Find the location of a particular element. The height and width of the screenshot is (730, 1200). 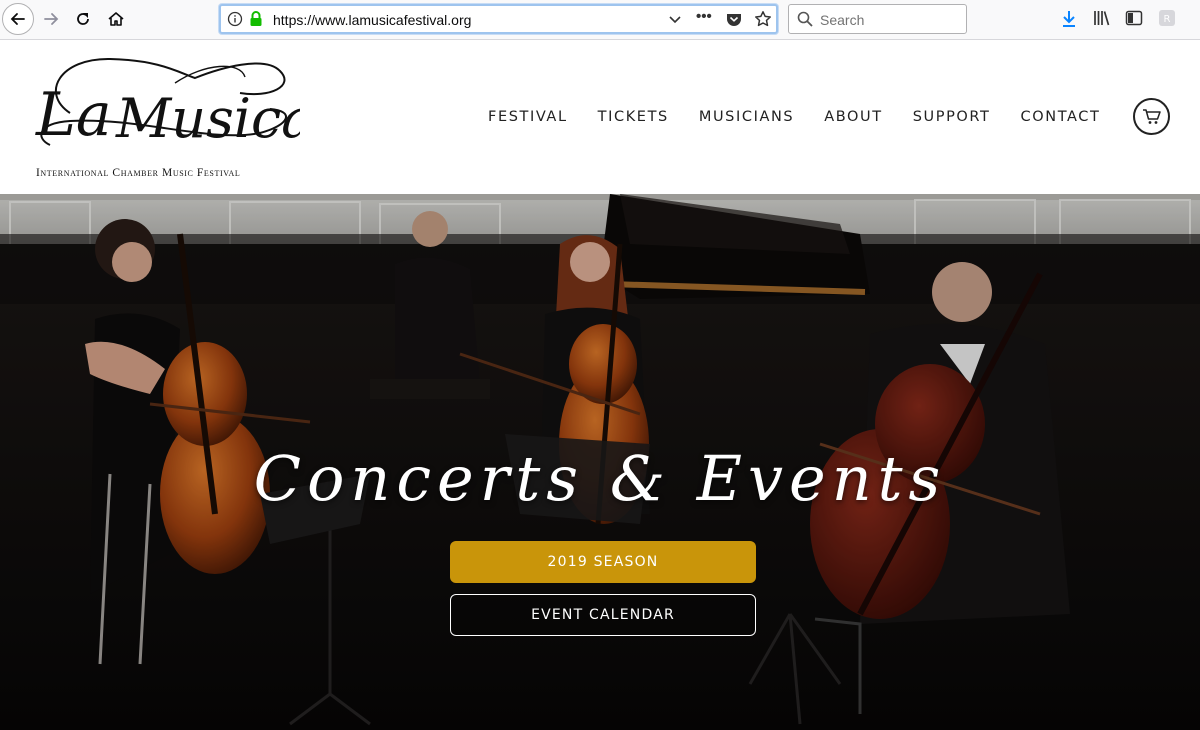

bookmark-star-icon is located at coordinates (763, 19).